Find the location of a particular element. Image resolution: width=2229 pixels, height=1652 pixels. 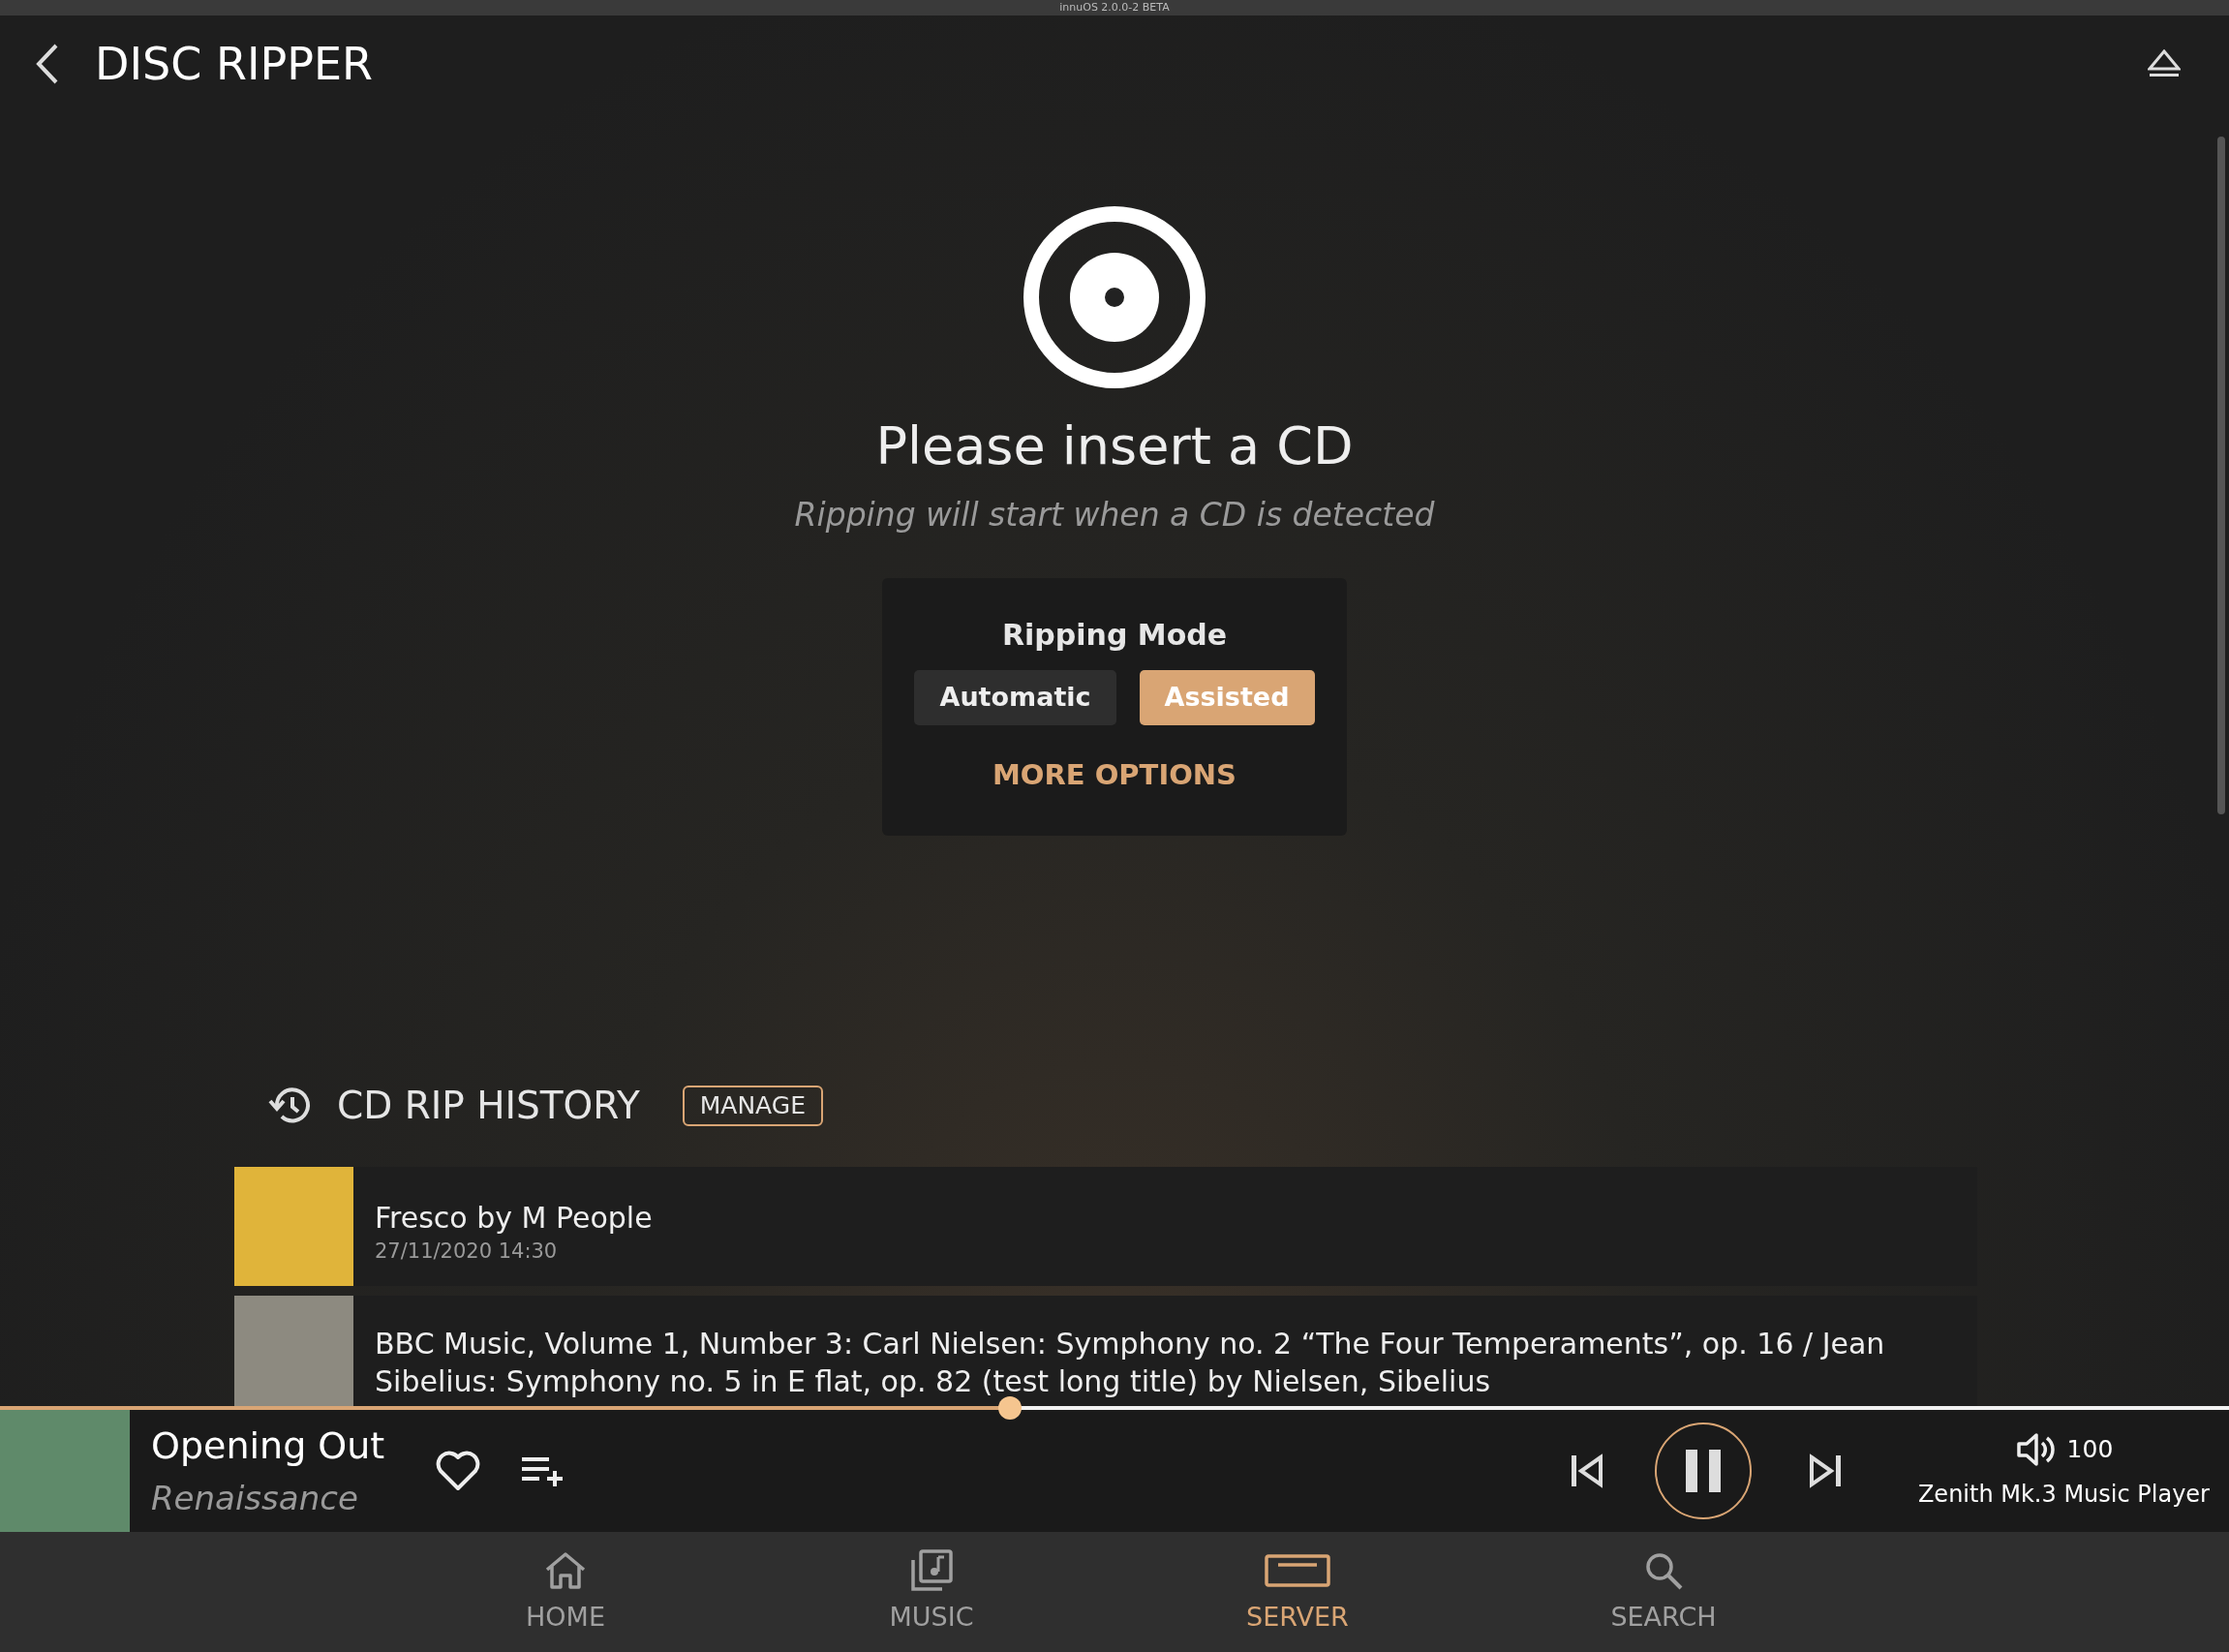

pause-button is located at coordinates (1703, 1471).